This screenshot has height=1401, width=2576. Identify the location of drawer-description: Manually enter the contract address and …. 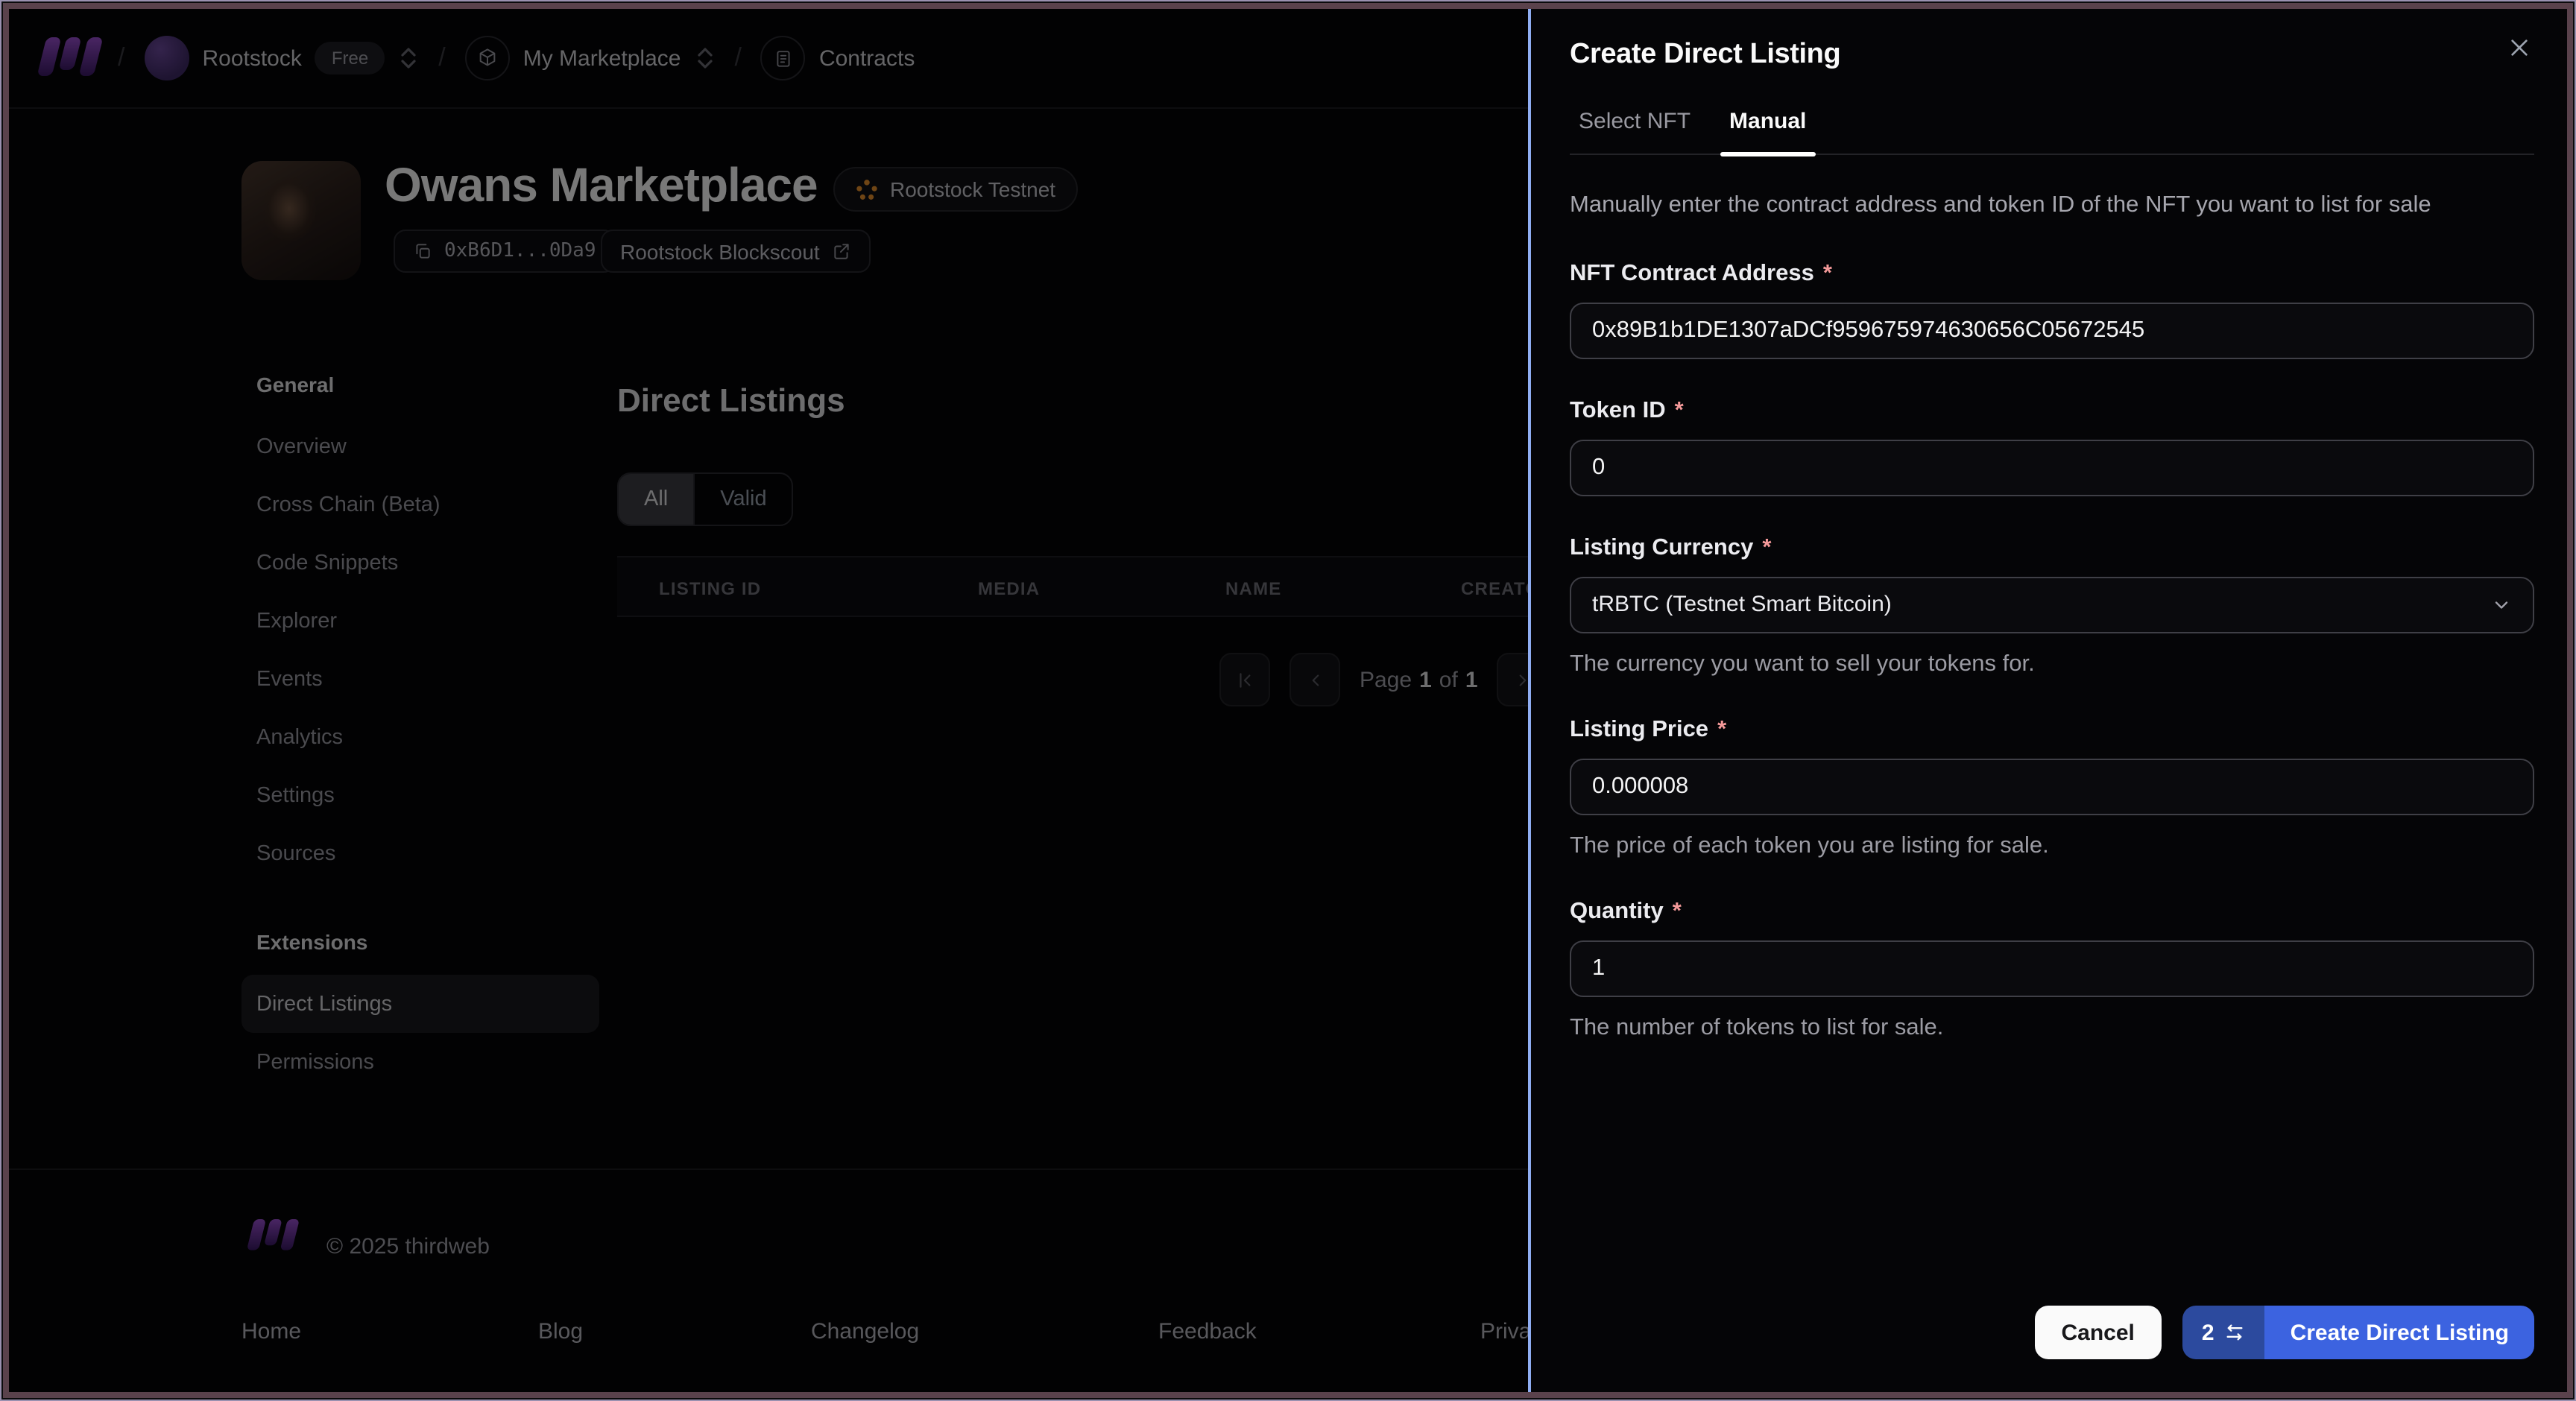
(2000, 205).